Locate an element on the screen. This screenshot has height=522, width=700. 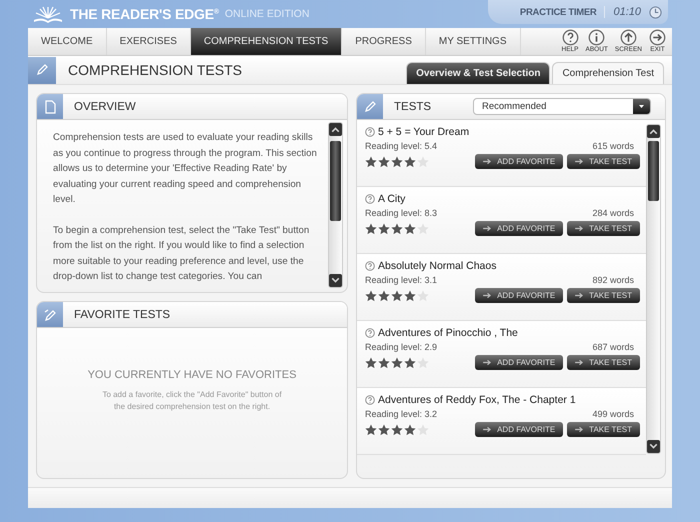
test-title: A City is located at coordinates (392, 199).